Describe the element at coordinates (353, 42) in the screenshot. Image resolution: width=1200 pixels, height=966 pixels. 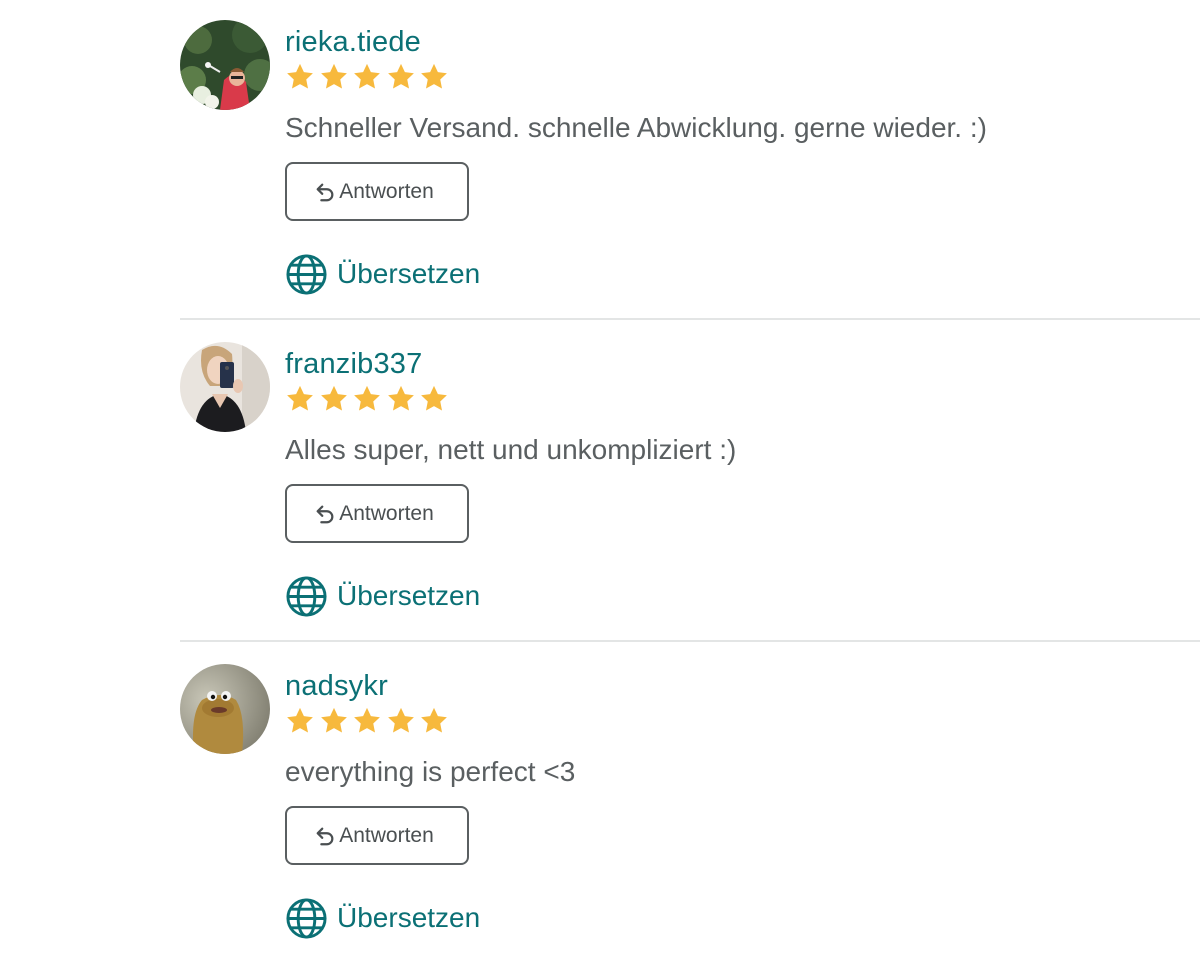
I see `review-username: rieka.tiede` at that location.